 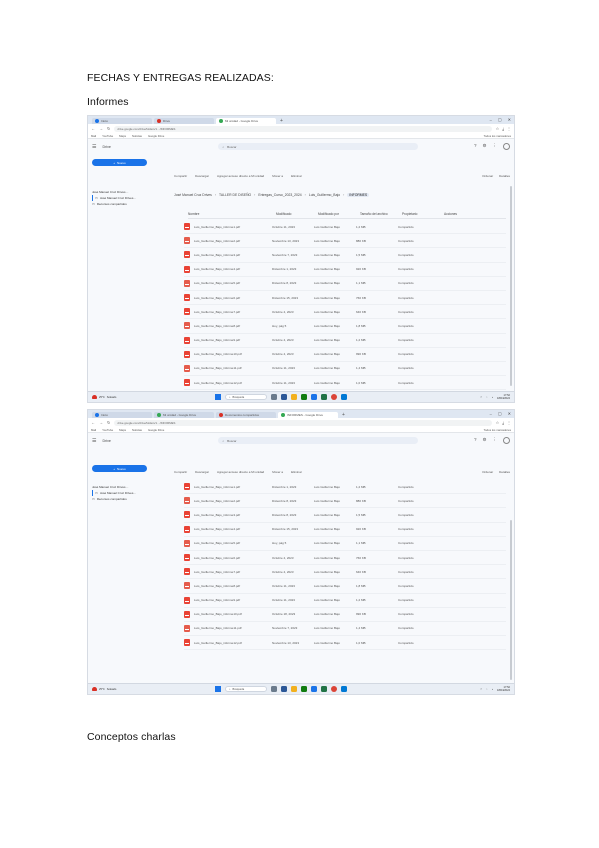 What do you see at coordinates (274, 689) in the screenshot?
I see `task-view-icon` at bounding box center [274, 689].